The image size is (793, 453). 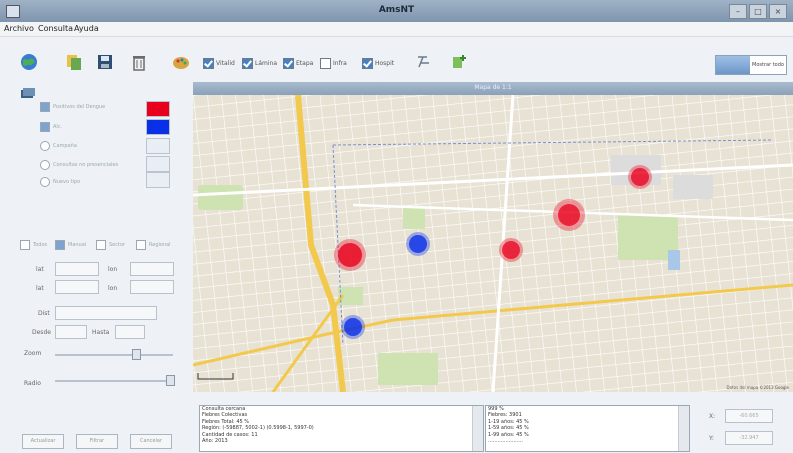 I want to click on menu-ayuda: Ayuda, so click(x=86, y=28).